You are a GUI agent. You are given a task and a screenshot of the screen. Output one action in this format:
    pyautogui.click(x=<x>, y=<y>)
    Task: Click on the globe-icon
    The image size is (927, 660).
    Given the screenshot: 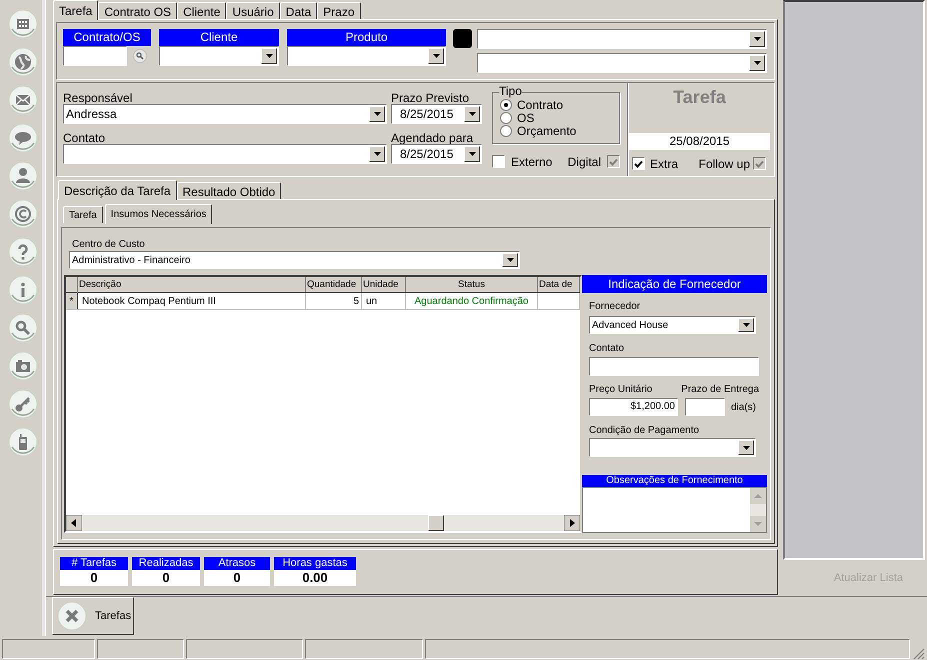 What is the action you would take?
    pyautogui.click(x=23, y=62)
    